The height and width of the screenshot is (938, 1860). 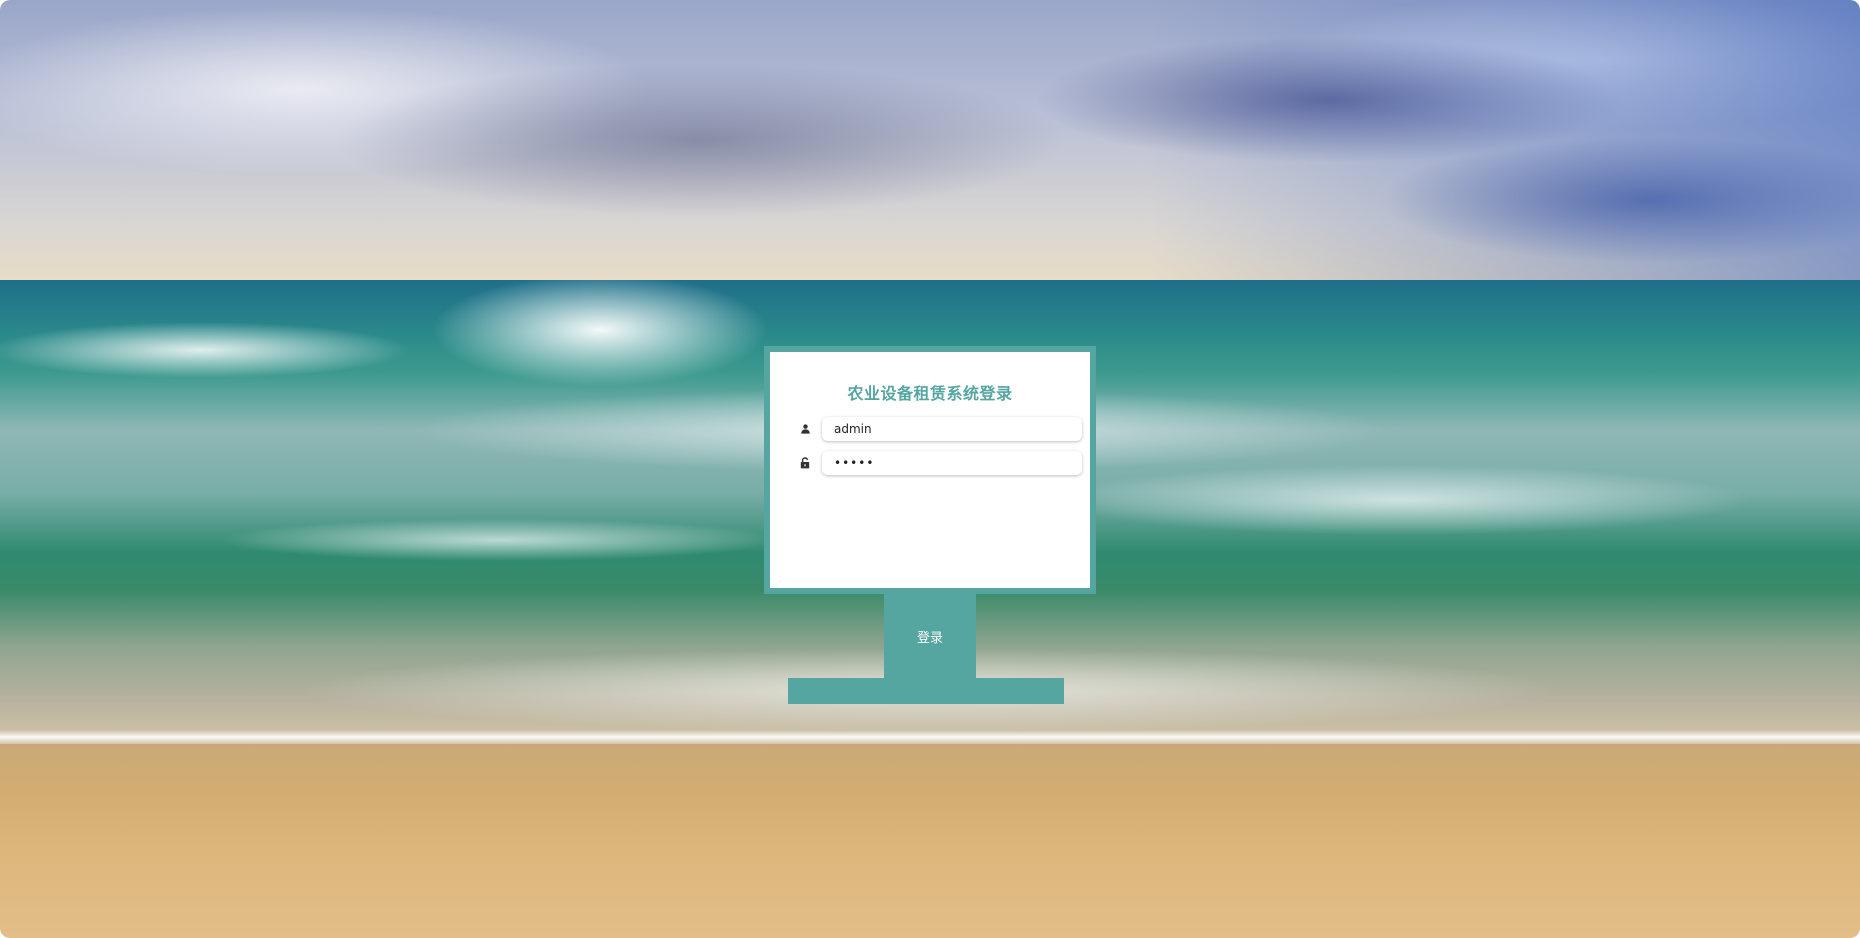 I want to click on lock-icon, so click(x=805, y=463).